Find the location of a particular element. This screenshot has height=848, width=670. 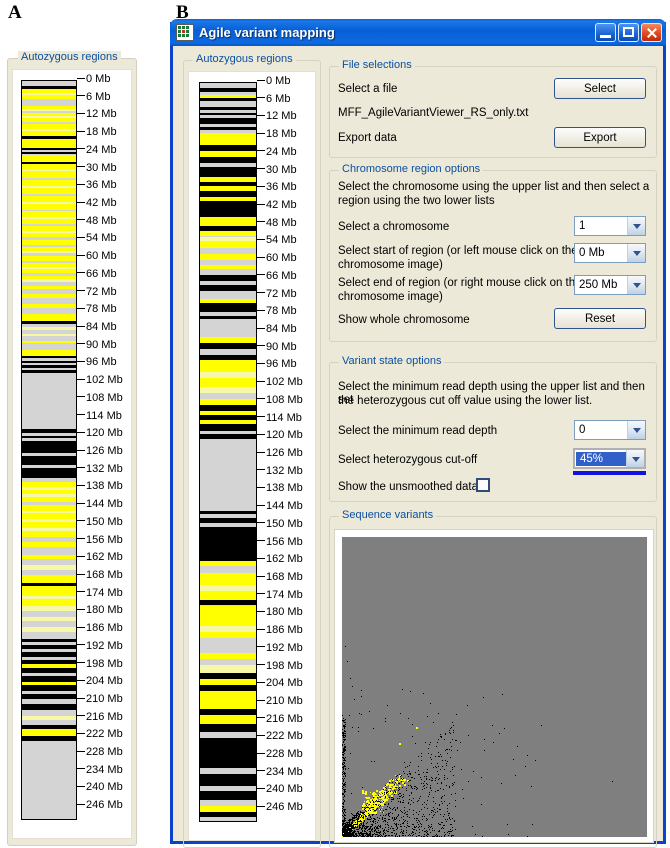

show-unsmoothed-label: Show the unsmoothed data is located at coordinates (408, 487).